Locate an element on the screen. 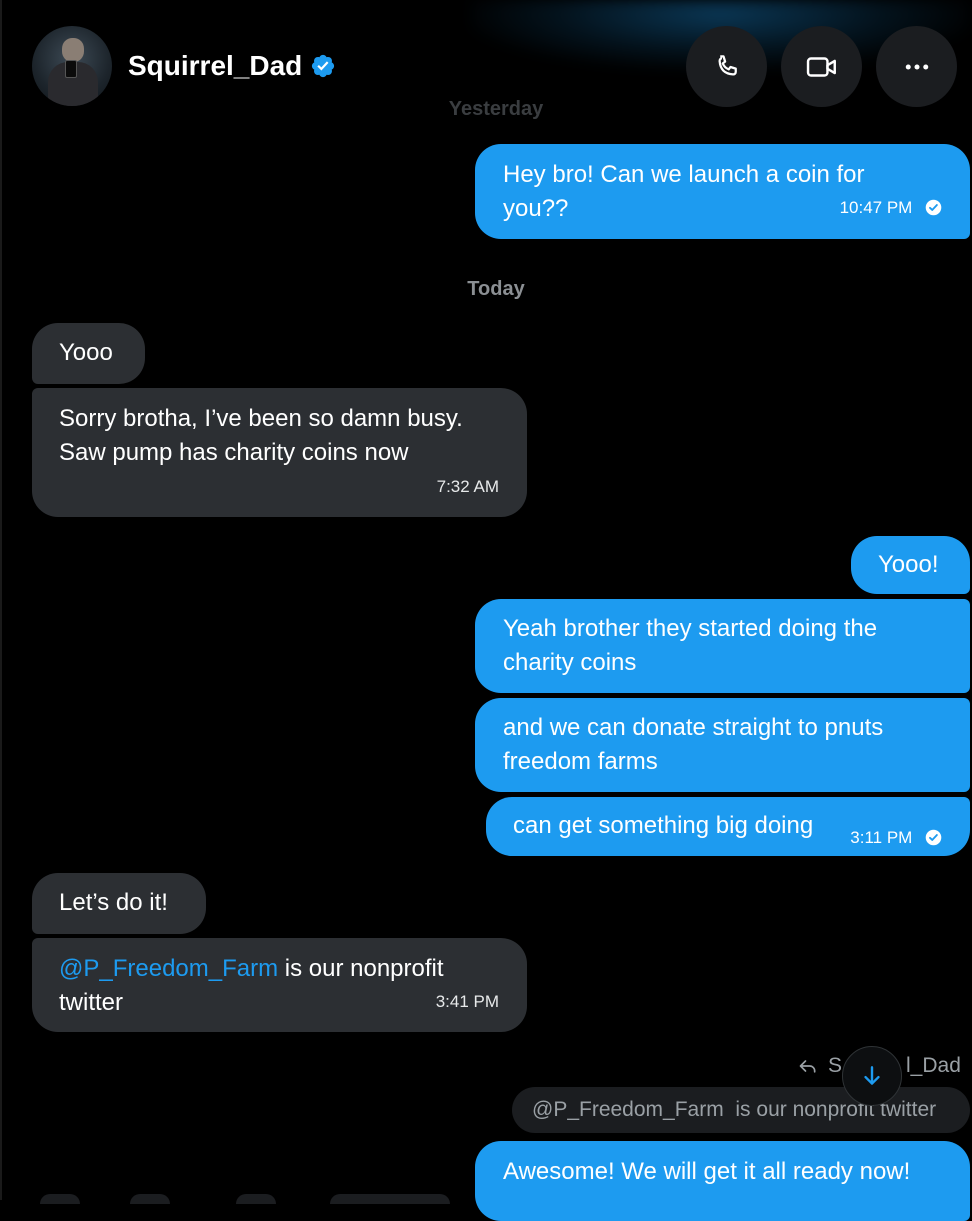  reply-arrow-icon is located at coordinates (807, 1066).